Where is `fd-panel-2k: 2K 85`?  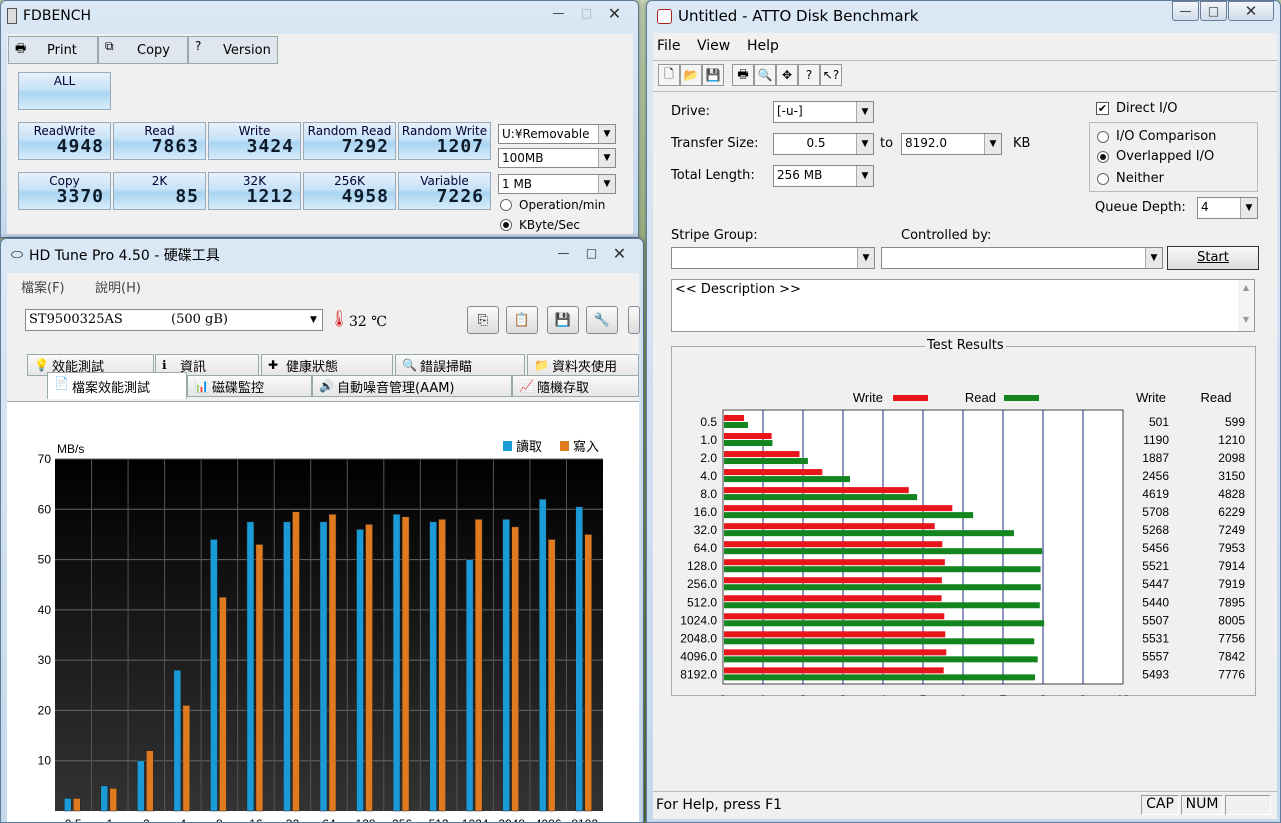
fd-panel-2k: 2K 85 is located at coordinates (159, 191).